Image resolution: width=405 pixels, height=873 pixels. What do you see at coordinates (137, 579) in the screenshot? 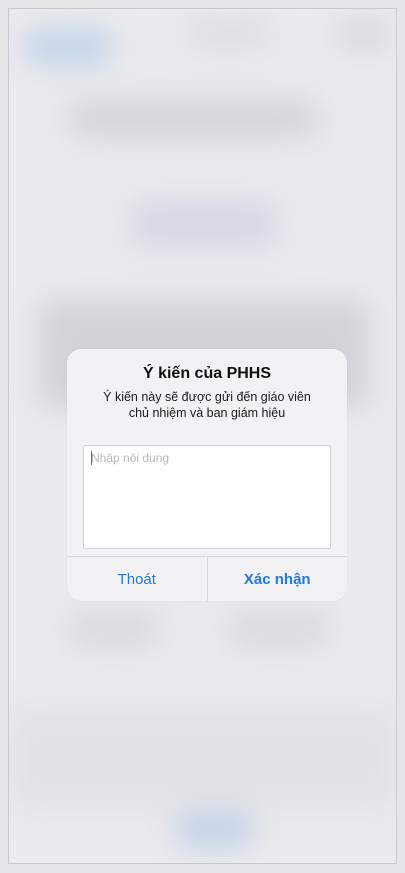
I see `cancel-button: Thoát` at bounding box center [137, 579].